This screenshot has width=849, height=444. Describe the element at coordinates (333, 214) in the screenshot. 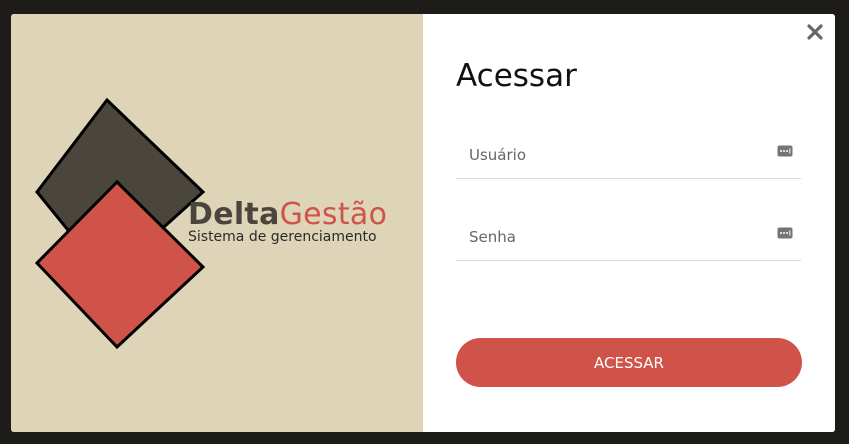

I see `brand-name-light: Gestão` at that location.